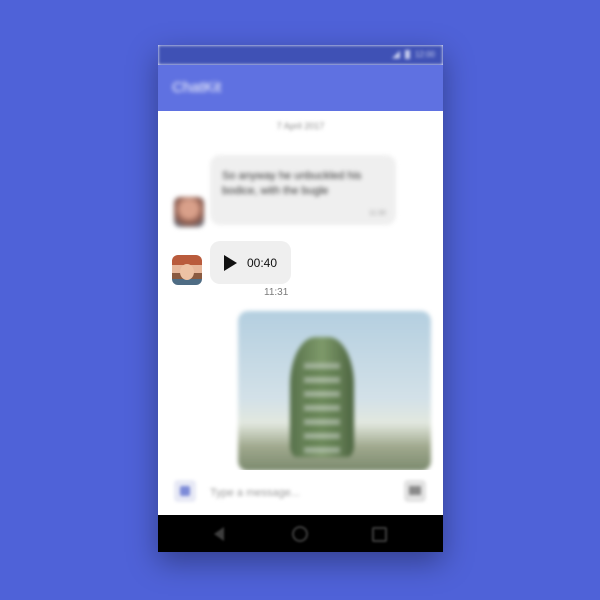 This screenshot has width=600, height=600. Describe the element at coordinates (276, 292) in the screenshot. I see `message-time: 11:31` at that location.